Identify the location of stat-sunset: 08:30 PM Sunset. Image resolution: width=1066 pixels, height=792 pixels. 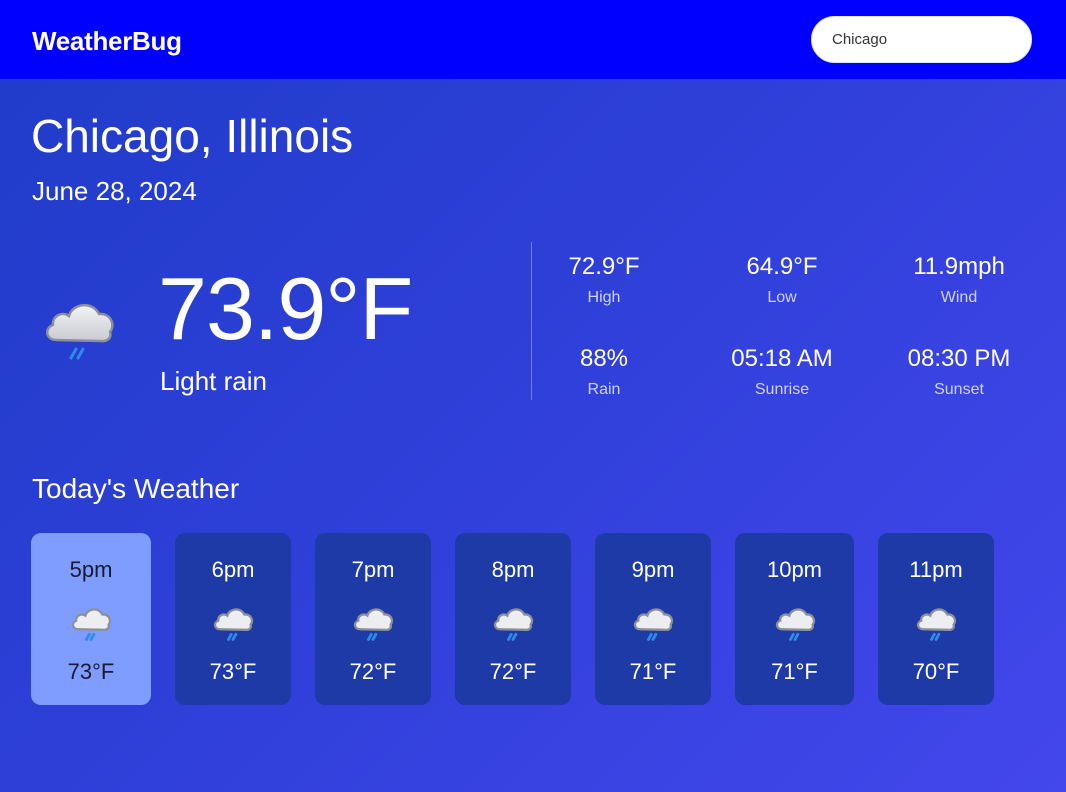
(959, 372).